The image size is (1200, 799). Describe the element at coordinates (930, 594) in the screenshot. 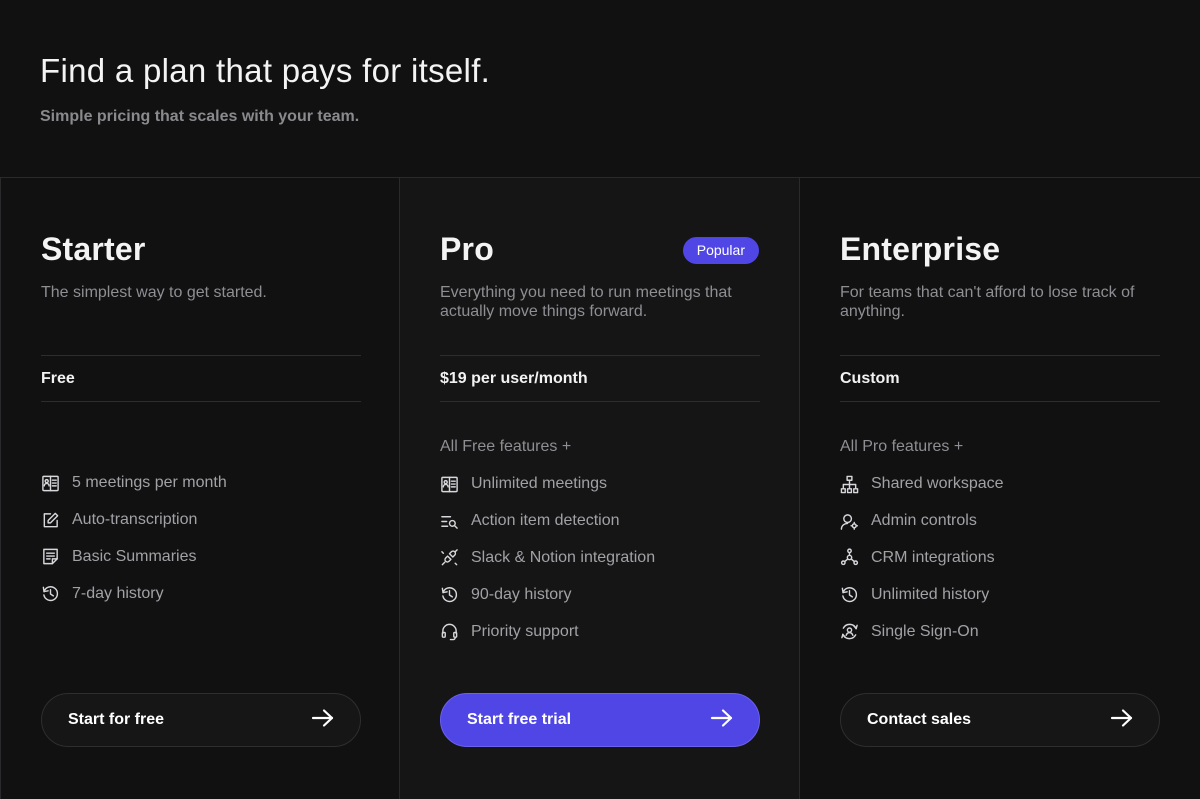

I see `feature-label: Unlimited history` at that location.